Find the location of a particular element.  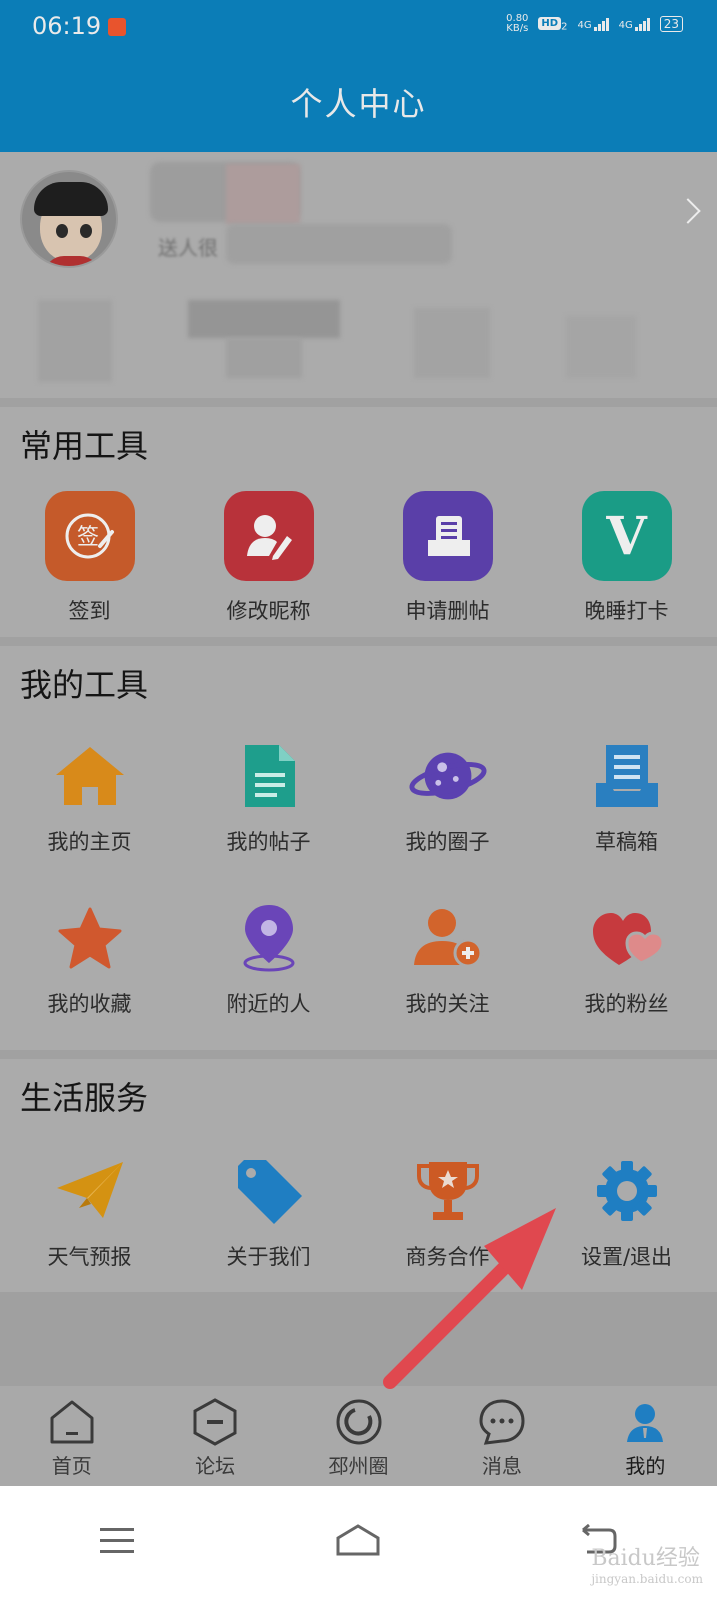

avatar is located at coordinates (69, 219).